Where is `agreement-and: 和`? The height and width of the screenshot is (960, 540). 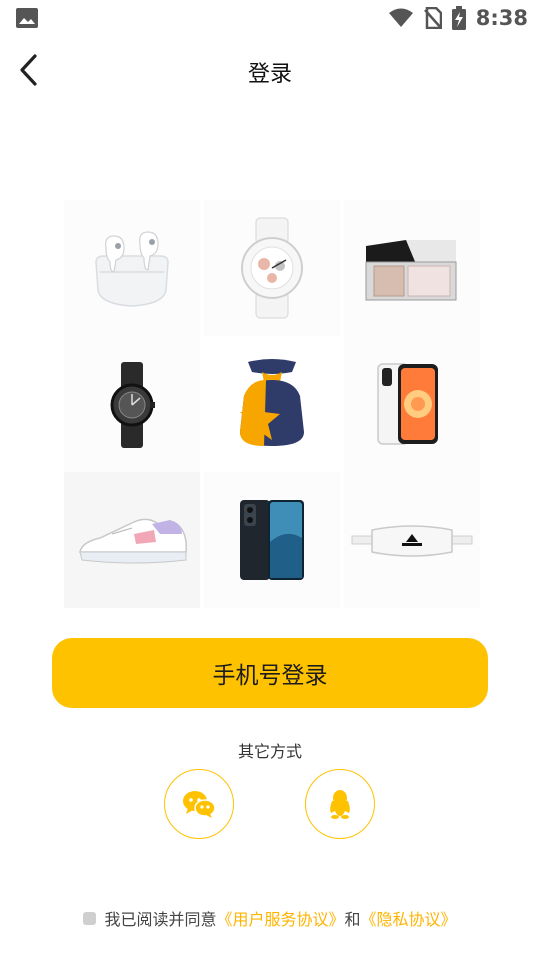
agreement-and: 和 is located at coordinates (352, 919).